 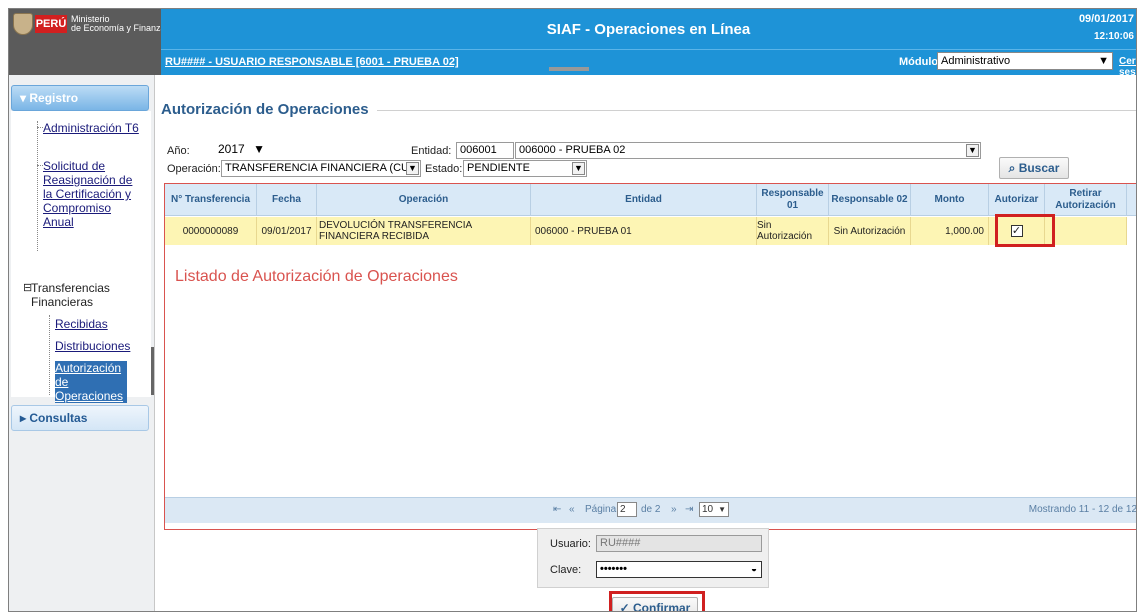 What do you see at coordinates (601, 509) in the screenshot?
I see `page-label: Página` at bounding box center [601, 509].